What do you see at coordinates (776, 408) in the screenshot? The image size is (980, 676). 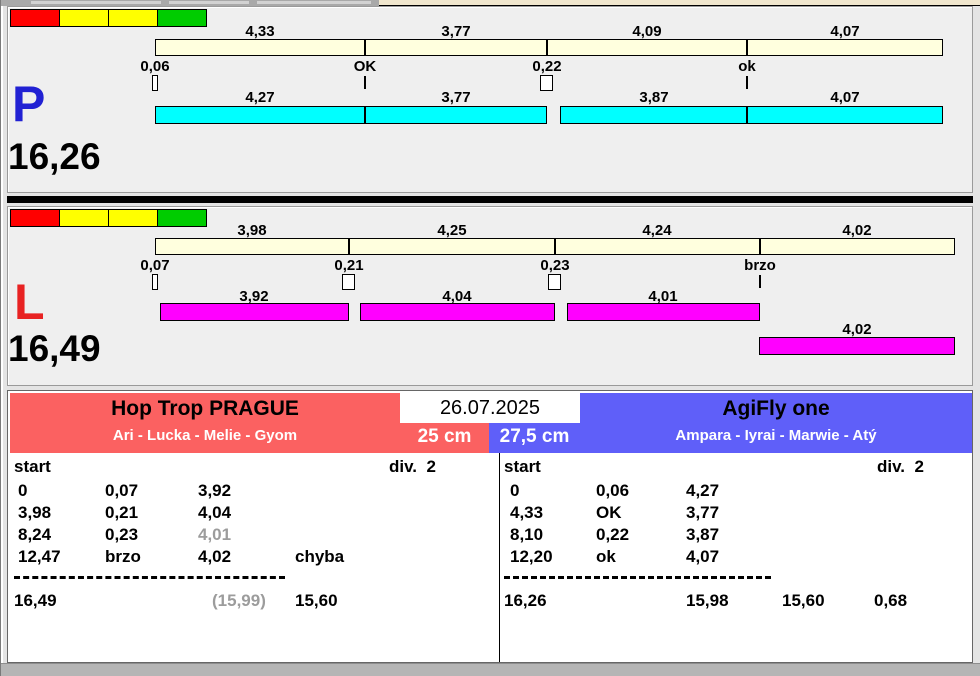 I see `right-team-name: AgiFly one` at bounding box center [776, 408].